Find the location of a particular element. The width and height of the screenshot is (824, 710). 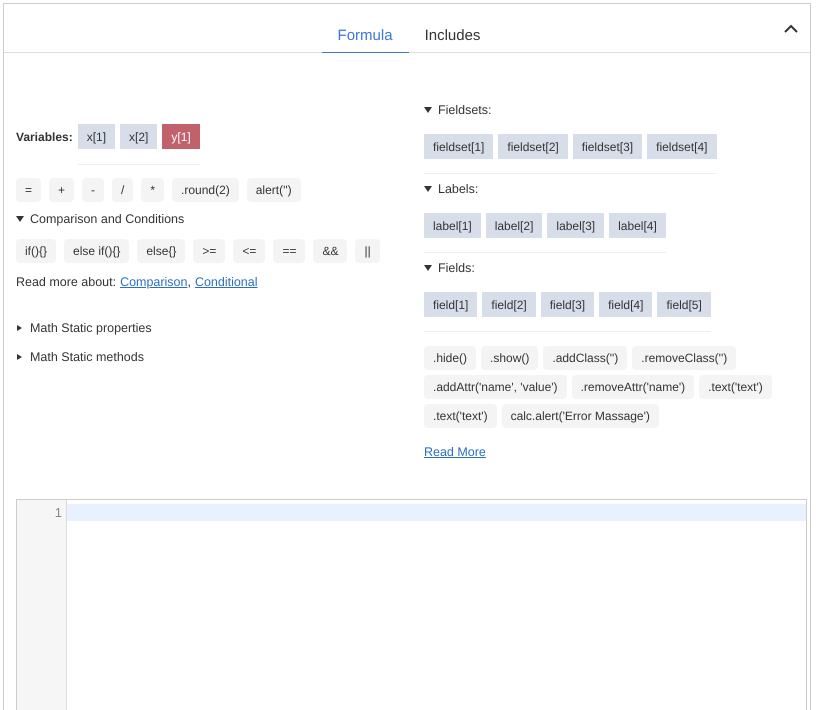

doc-link: Conditional is located at coordinates (226, 282).